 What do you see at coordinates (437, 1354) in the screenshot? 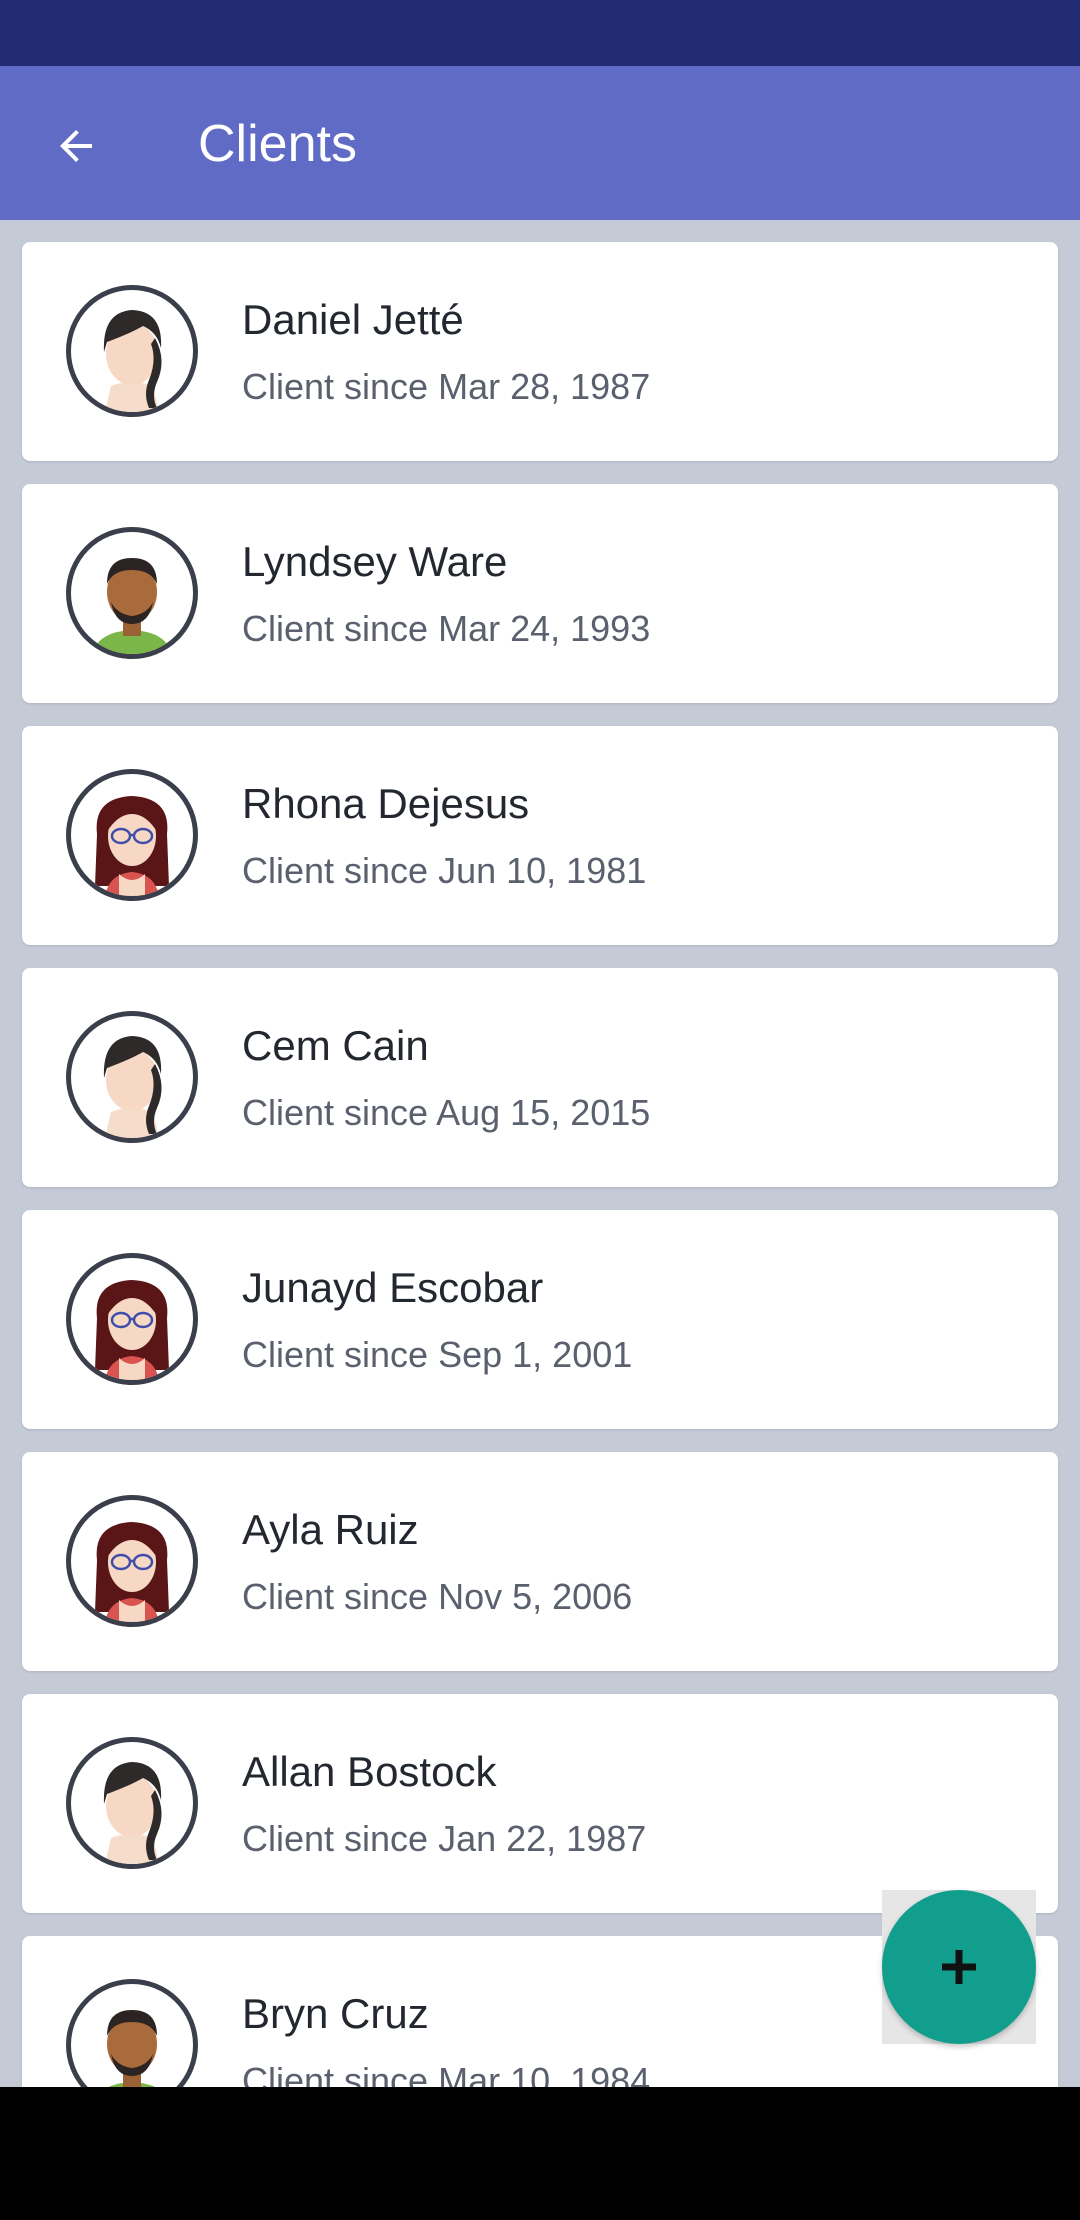
I see `client-since: Client since Sep 1, 2001` at bounding box center [437, 1354].